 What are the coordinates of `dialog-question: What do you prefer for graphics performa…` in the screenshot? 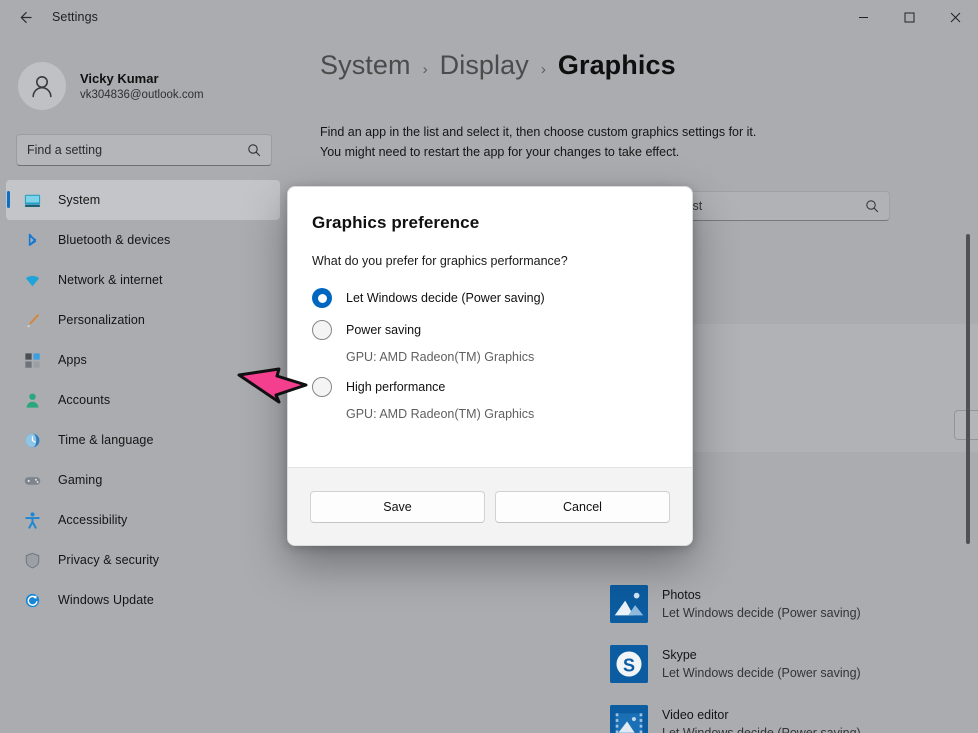 It's located at (440, 261).